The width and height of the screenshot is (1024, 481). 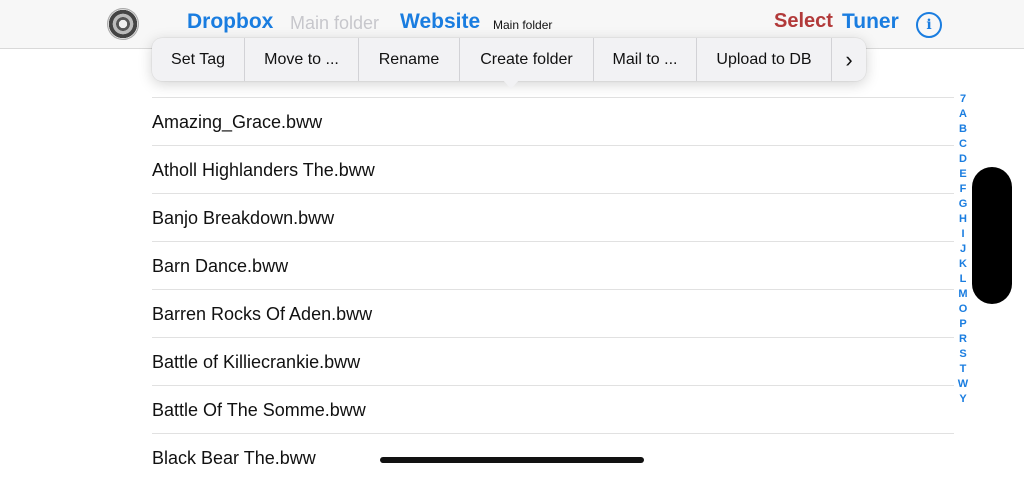 What do you see at coordinates (259, 410) in the screenshot?
I see `file-name: Battle Of The Somme.bww` at bounding box center [259, 410].